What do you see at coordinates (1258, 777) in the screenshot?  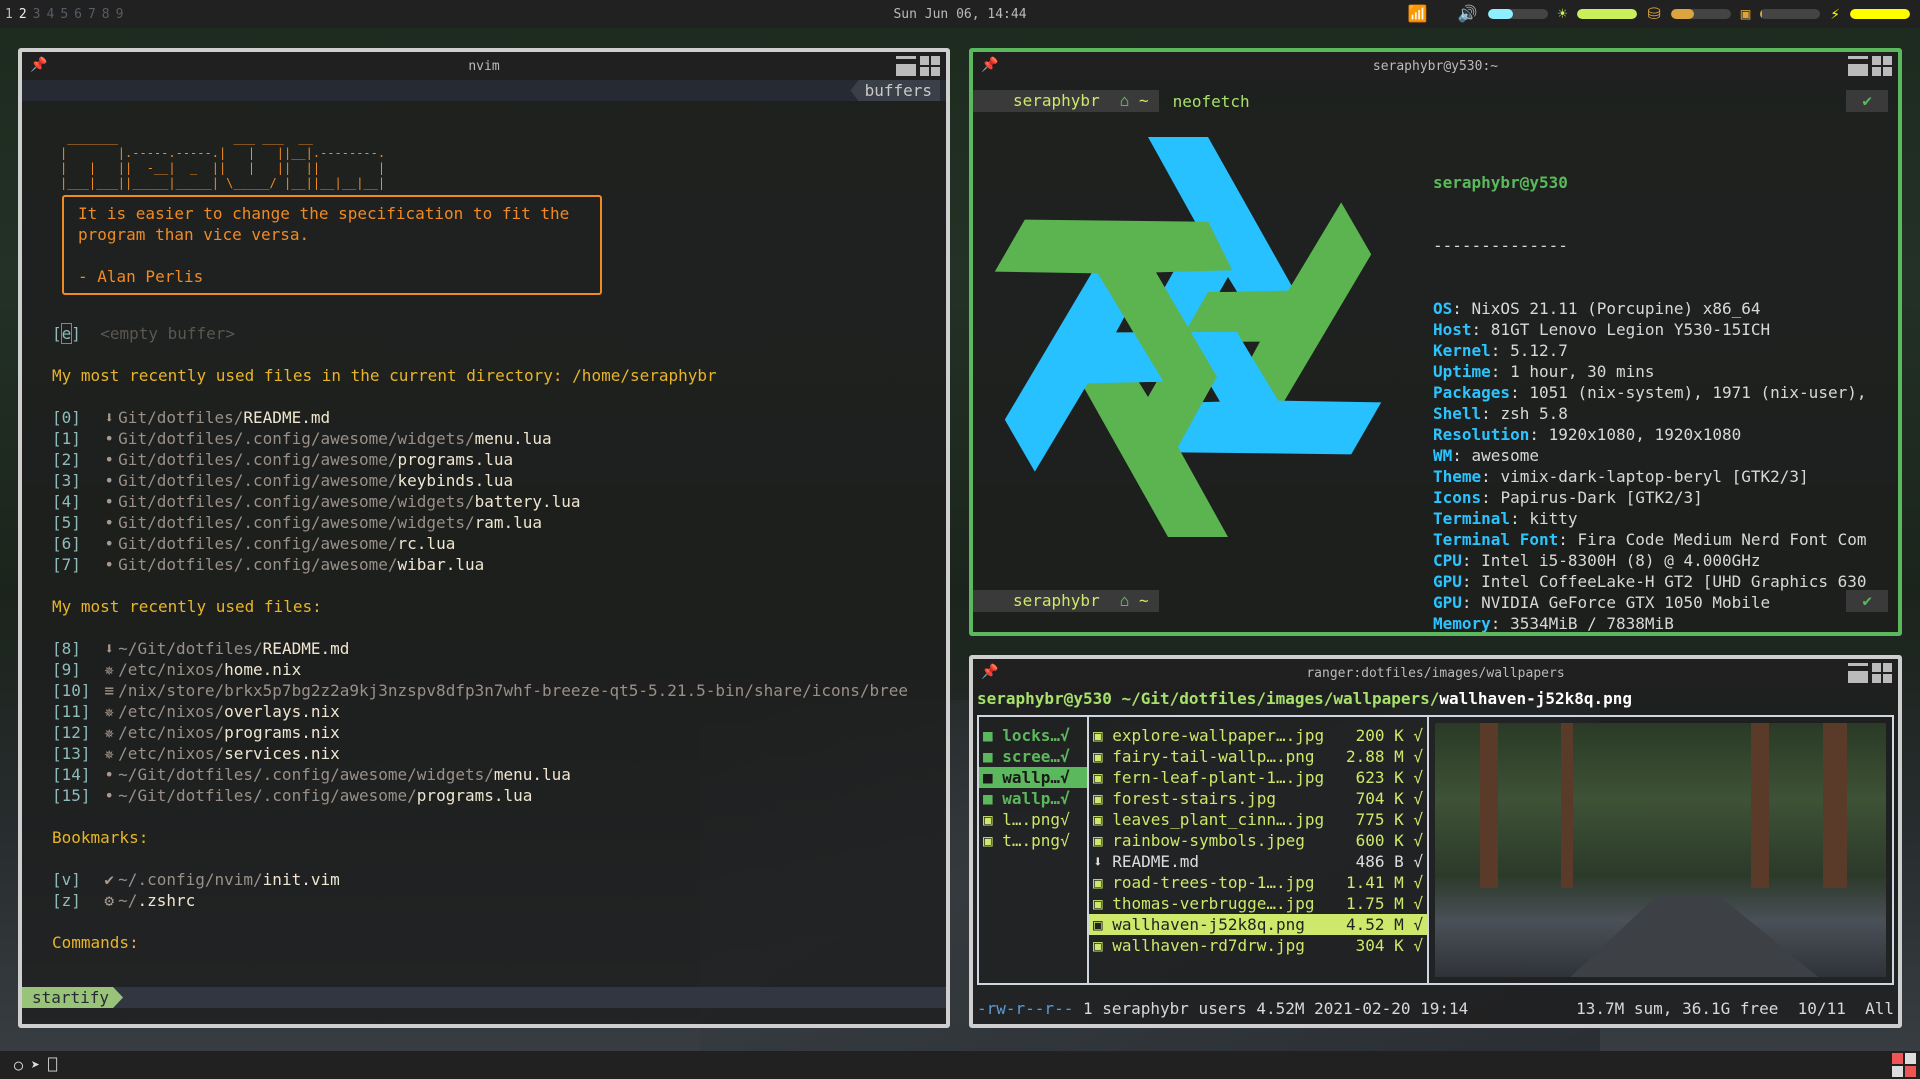 I see `file-entry: ▣ fern-leaf-plant-1….jpg 623 K √` at bounding box center [1258, 777].